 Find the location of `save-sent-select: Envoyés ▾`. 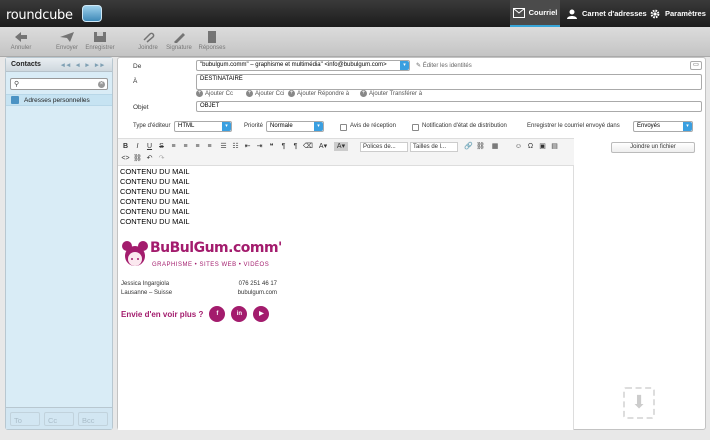

save-sent-select: Envoyés ▾ is located at coordinates (663, 126).